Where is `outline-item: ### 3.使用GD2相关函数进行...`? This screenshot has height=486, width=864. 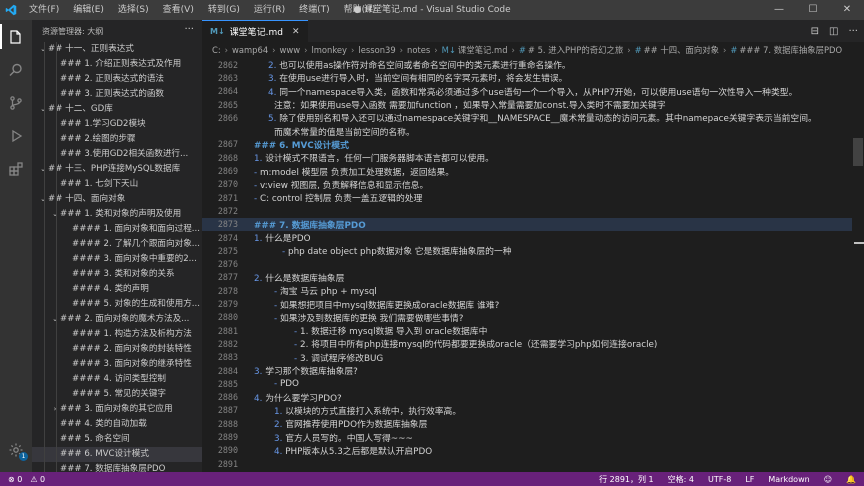
outline-item: ### 3.使用GD2相关函数进行... is located at coordinates (117, 154).